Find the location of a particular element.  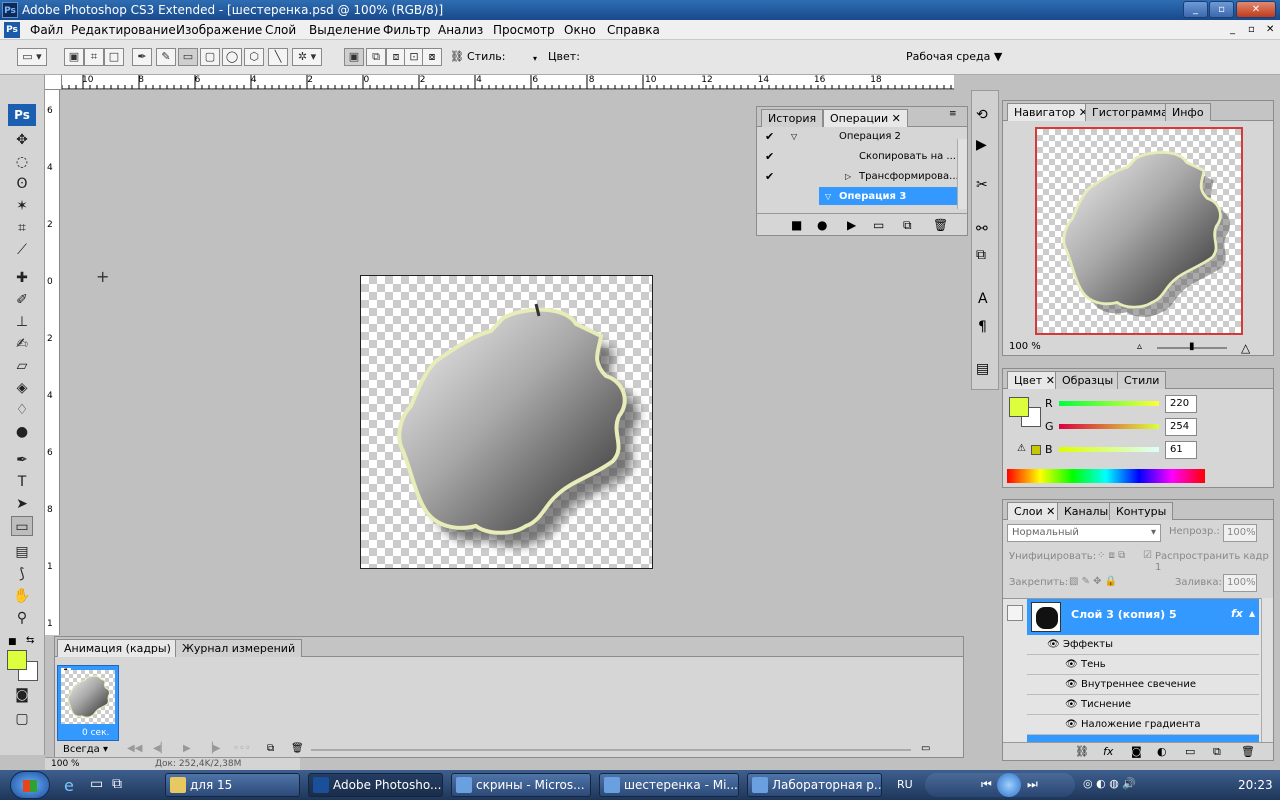

subtract-shape-icon: ⧈ is located at coordinates (396, 57).